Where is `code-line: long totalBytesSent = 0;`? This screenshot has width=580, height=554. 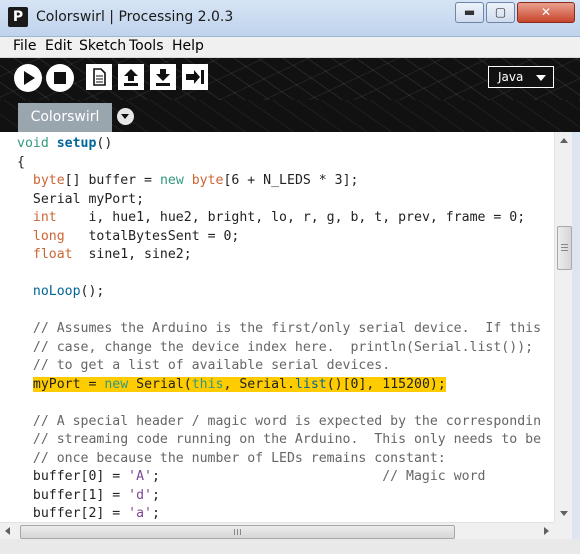
code-line: long totalBytesSent = 0; is located at coordinates (128, 237).